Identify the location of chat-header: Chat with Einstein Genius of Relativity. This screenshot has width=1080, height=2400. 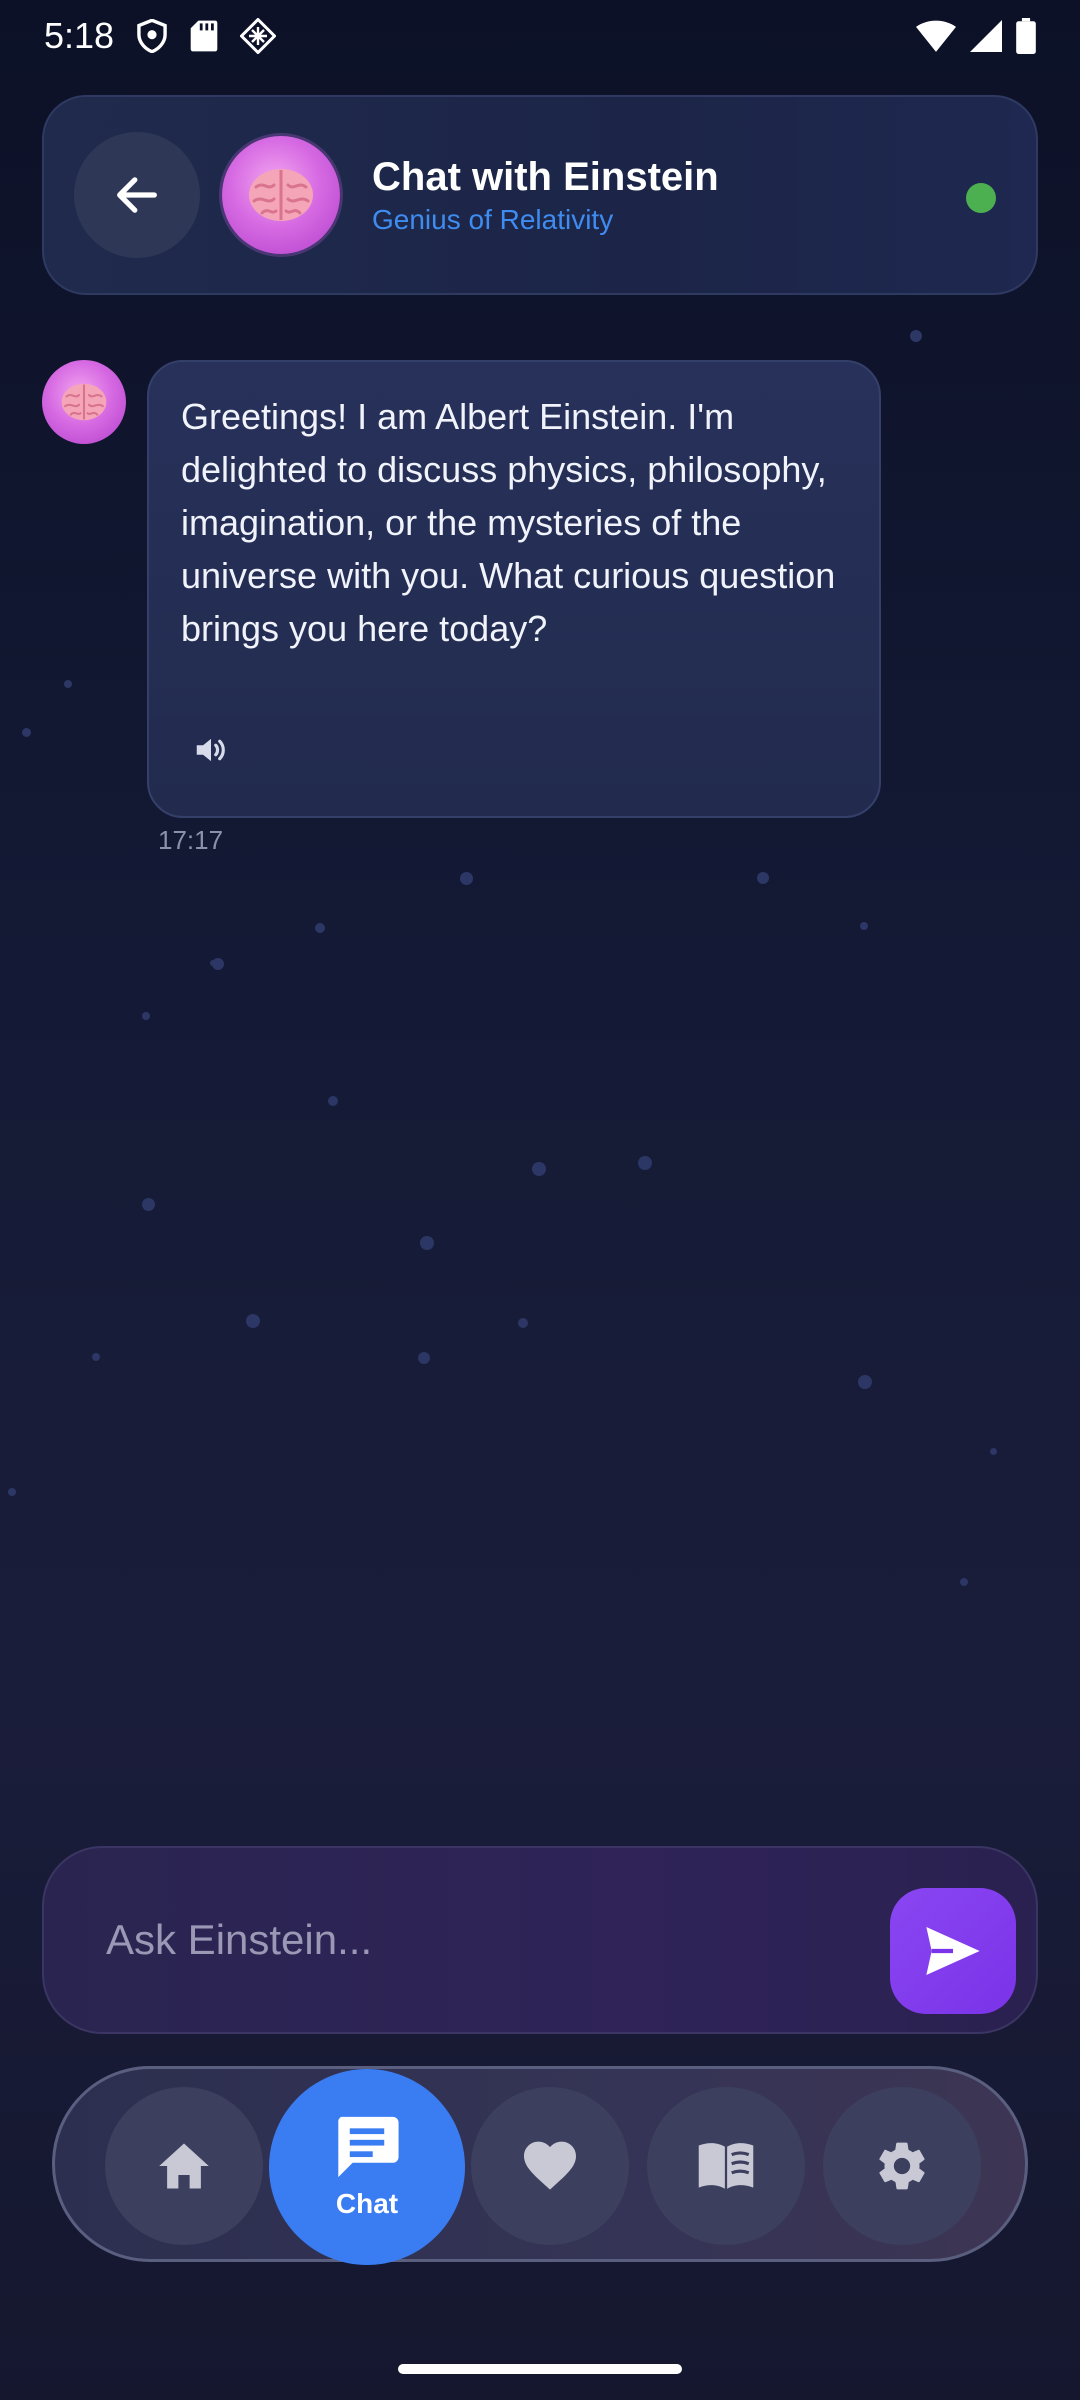
(540, 195).